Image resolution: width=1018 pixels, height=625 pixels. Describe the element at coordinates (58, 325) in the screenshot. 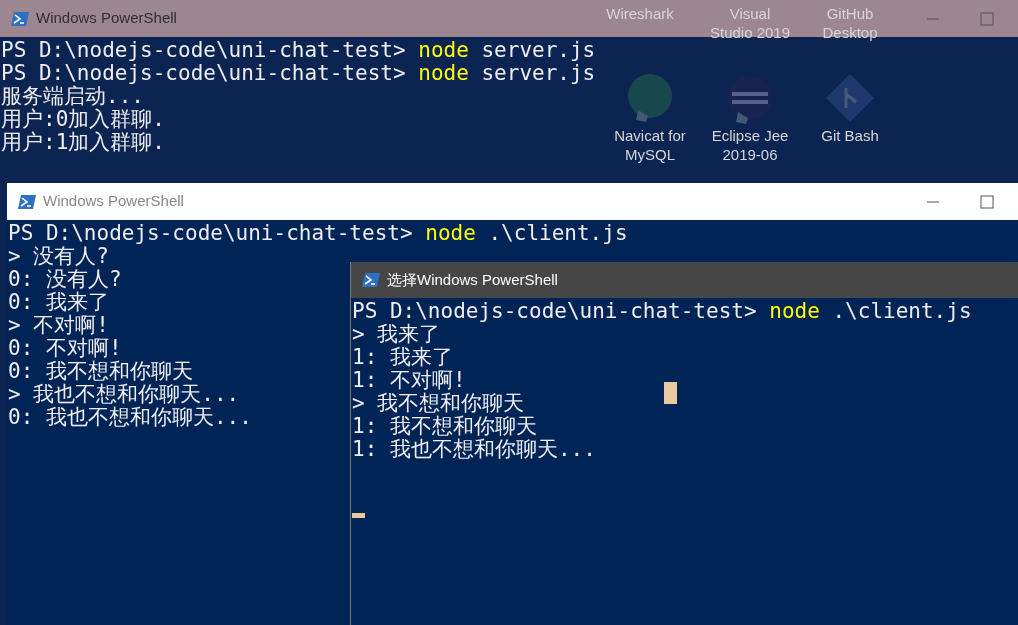

I see `console-line: > 不对啊!` at that location.